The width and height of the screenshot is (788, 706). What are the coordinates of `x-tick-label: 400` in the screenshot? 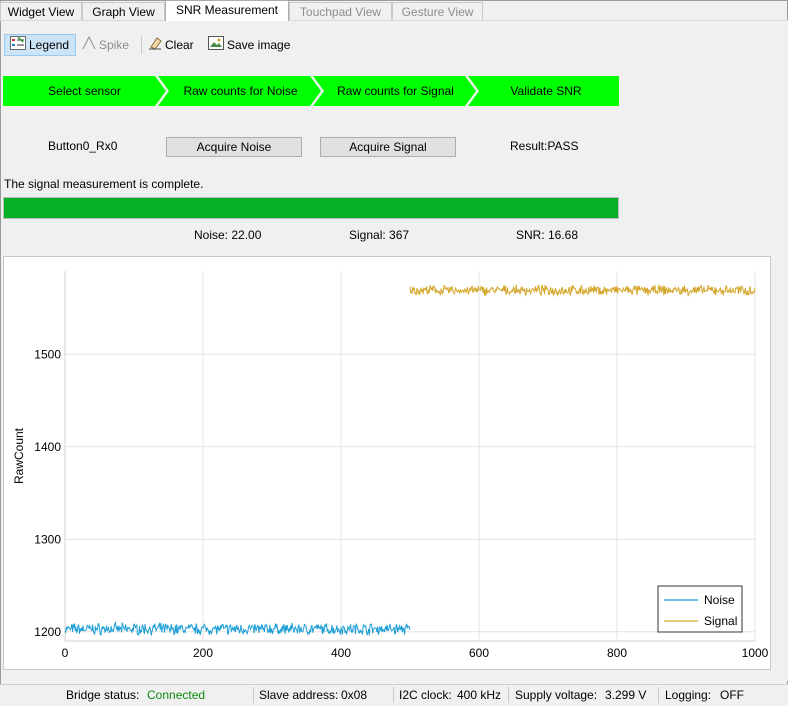 It's located at (341, 653).